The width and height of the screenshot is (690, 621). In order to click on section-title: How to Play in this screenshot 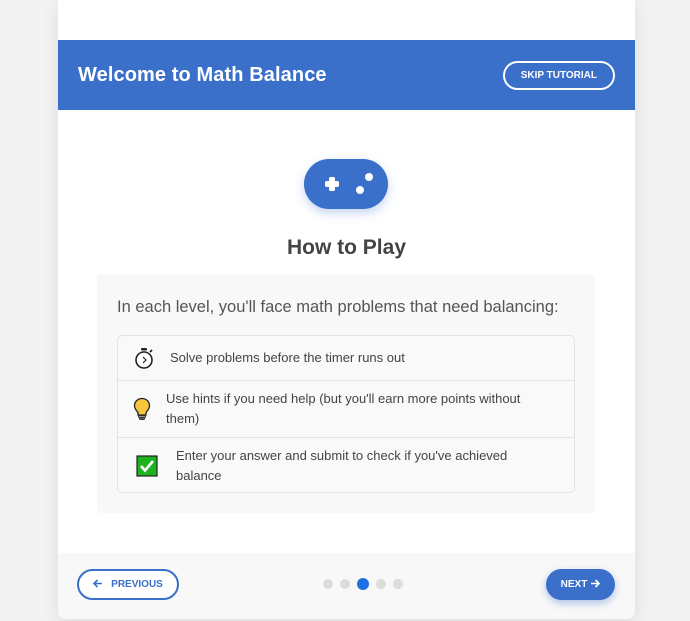, I will do `click(346, 247)`.